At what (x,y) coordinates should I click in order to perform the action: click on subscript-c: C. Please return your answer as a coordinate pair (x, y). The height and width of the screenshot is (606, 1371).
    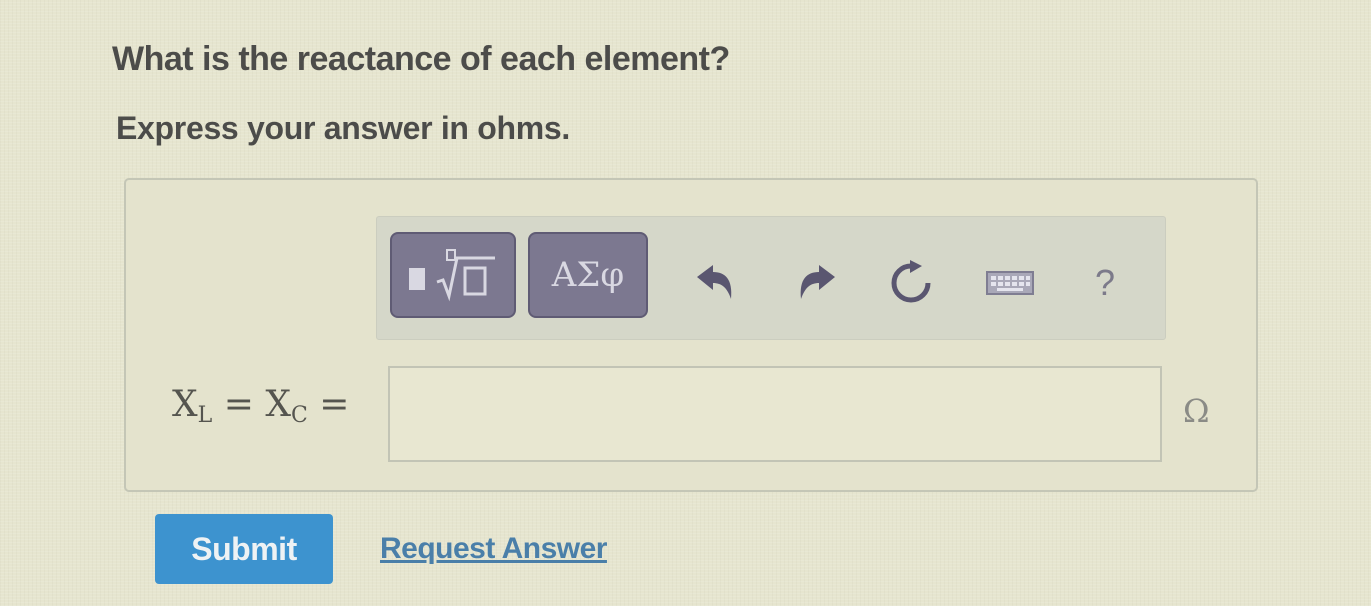
    Looking at the image, I should click on (299, 415).